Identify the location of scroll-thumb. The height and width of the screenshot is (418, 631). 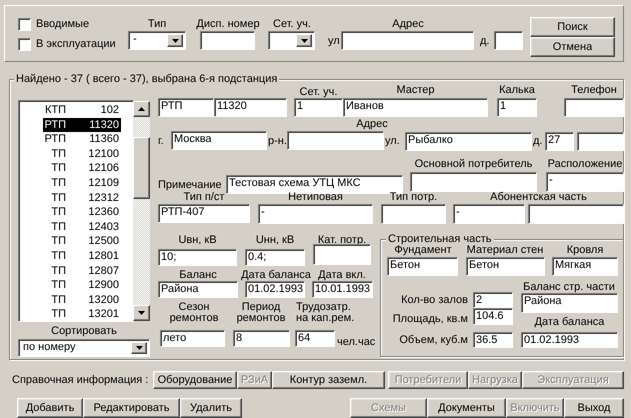
(141, 168).